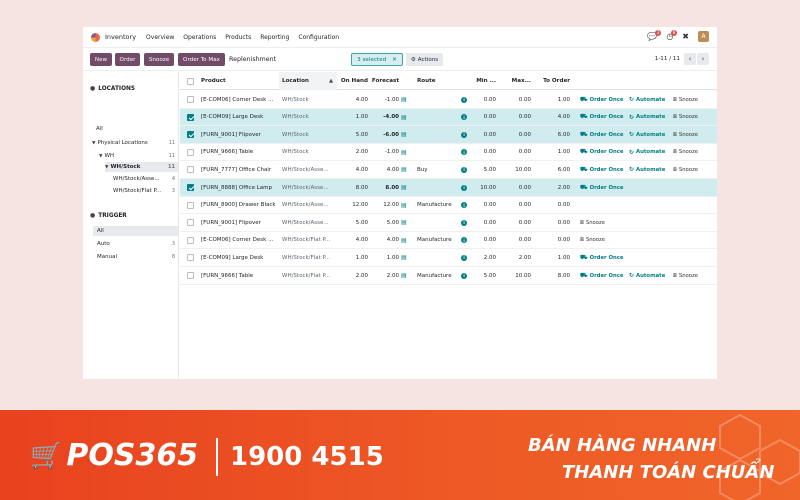 The width and height of the screenshot is (800, 500). Describe the element at coordinates (354, 81) in the screenshot. I see `column-on-hand: On Hand` at that location.